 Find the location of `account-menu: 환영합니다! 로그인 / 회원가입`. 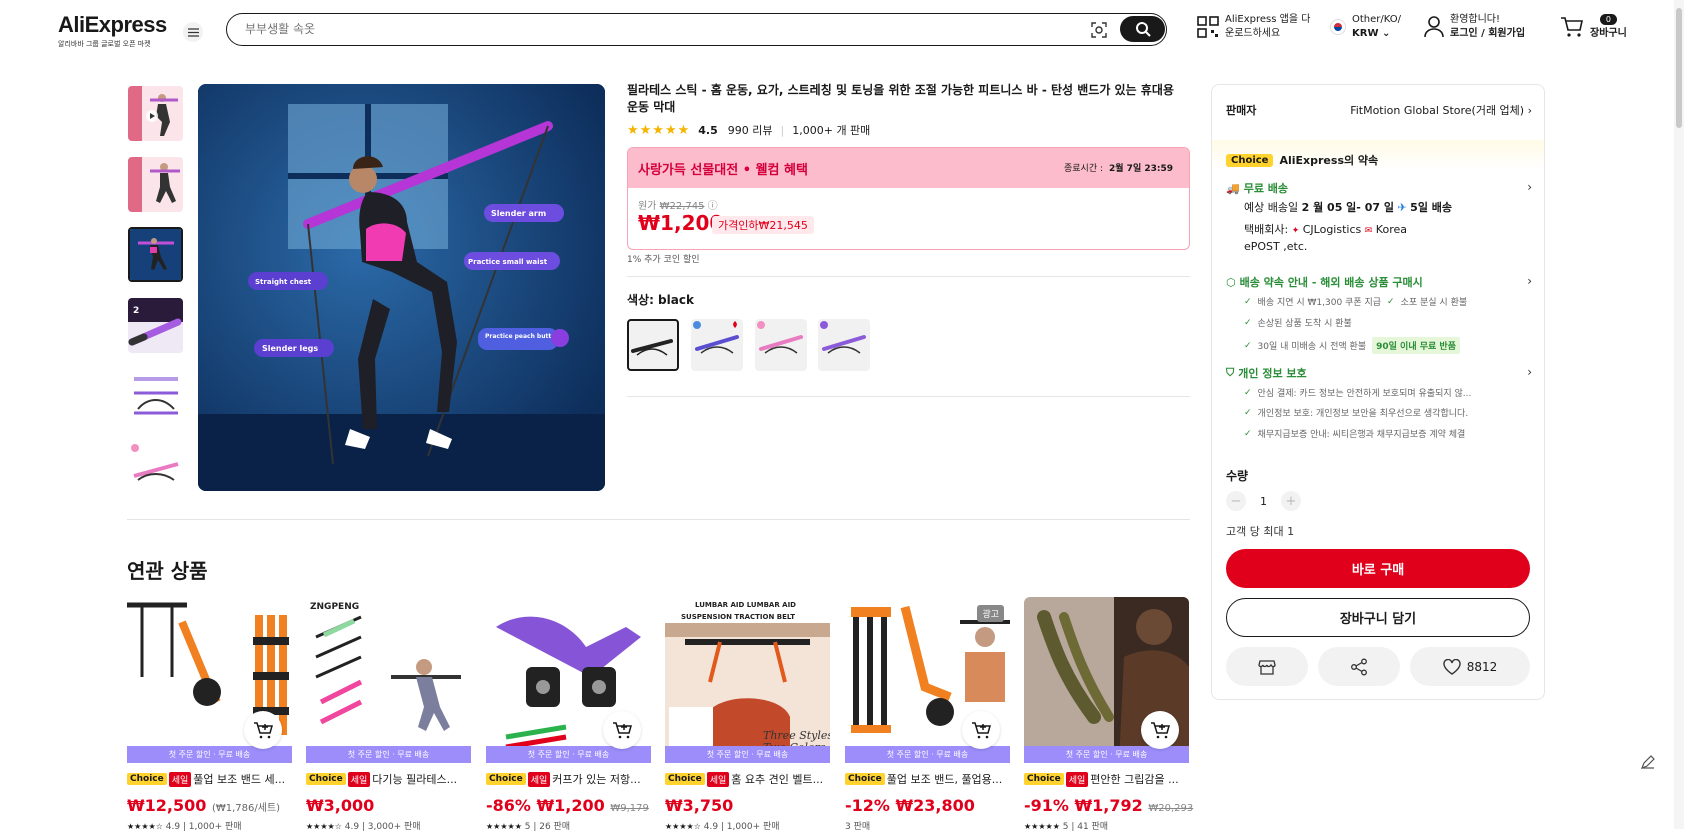

account-menu: 환영합니다! 로그인 / 회원가입 is located at coordinates (1474, 27).